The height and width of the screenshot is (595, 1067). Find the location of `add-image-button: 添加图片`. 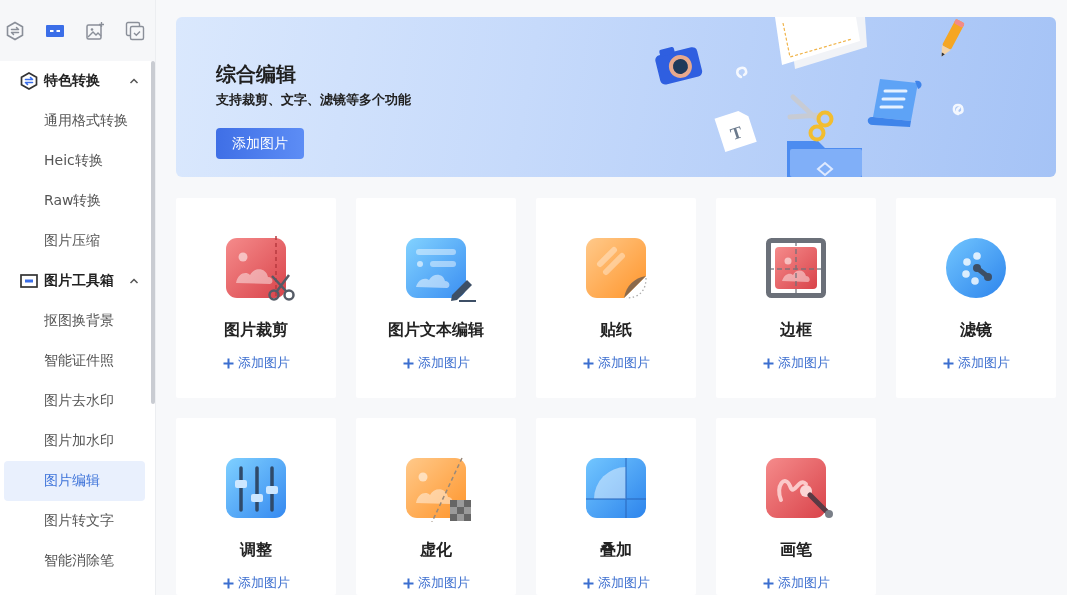

add-image-button: 添加图片 is located at coordinates (260, 143).